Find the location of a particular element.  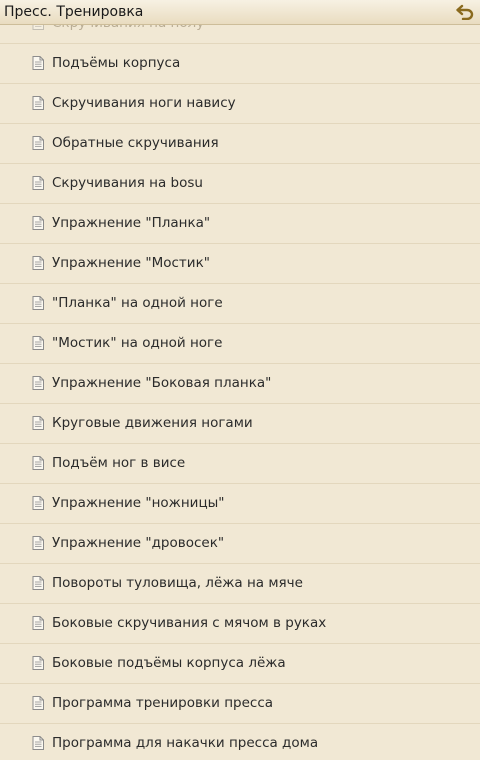

title-bar: Пресс. Тренировка is located at coordinates (240, 12).